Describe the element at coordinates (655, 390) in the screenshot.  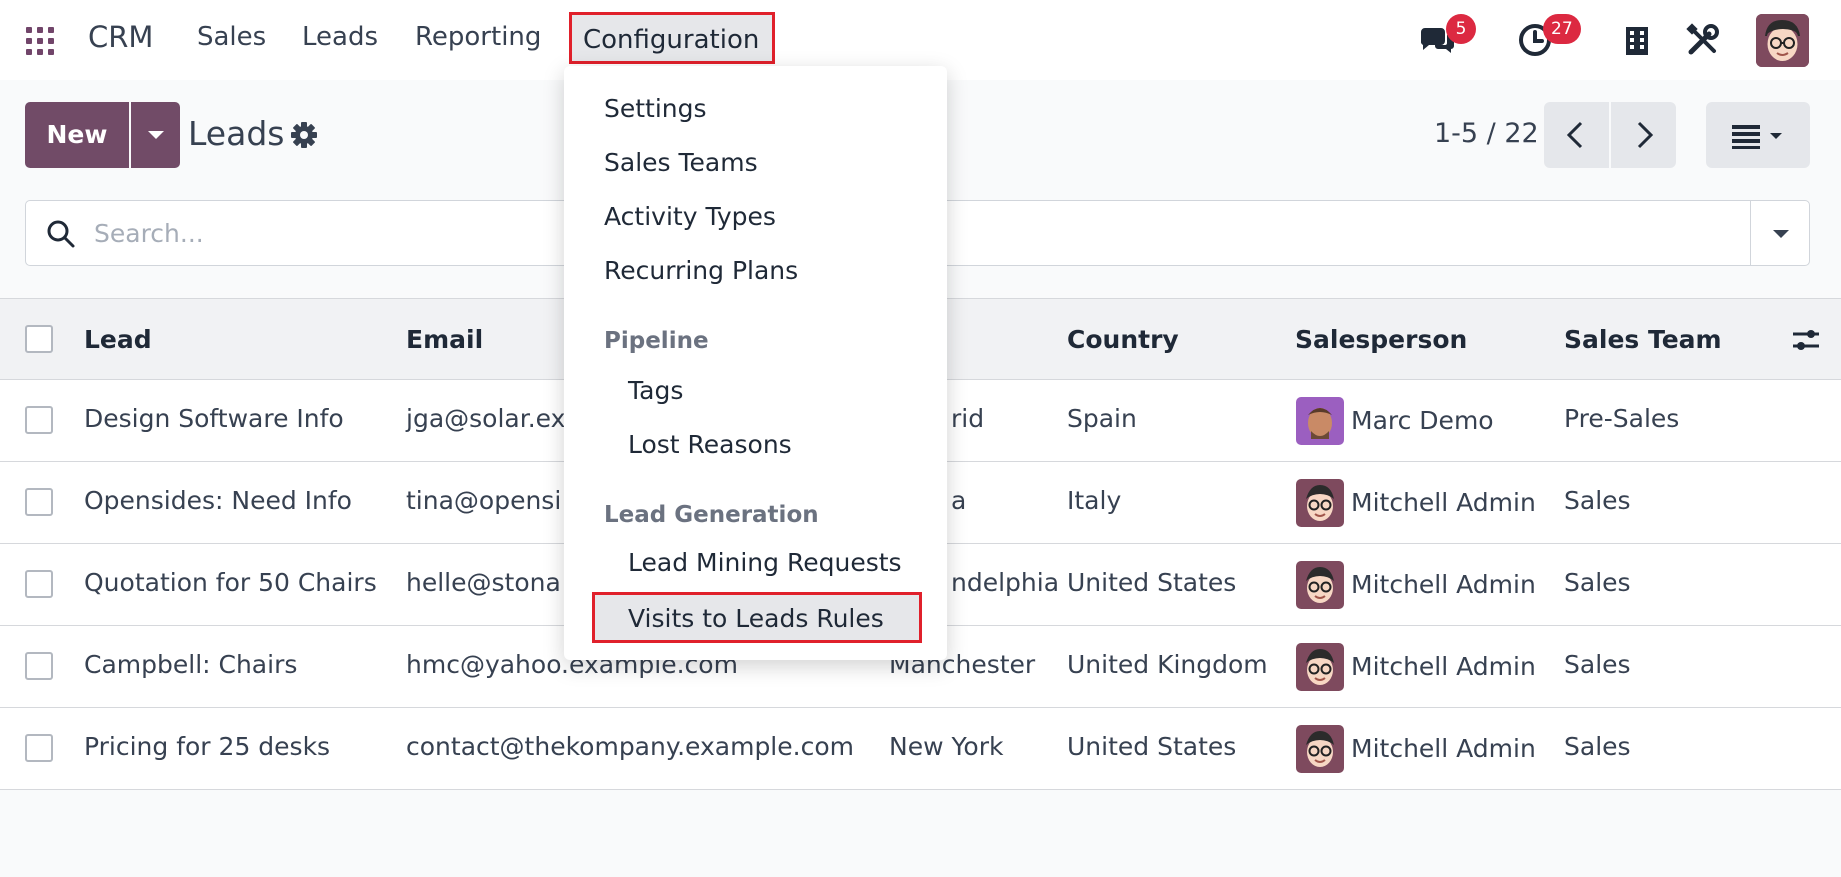
I see `menu-item-tags: Tags` at that location.